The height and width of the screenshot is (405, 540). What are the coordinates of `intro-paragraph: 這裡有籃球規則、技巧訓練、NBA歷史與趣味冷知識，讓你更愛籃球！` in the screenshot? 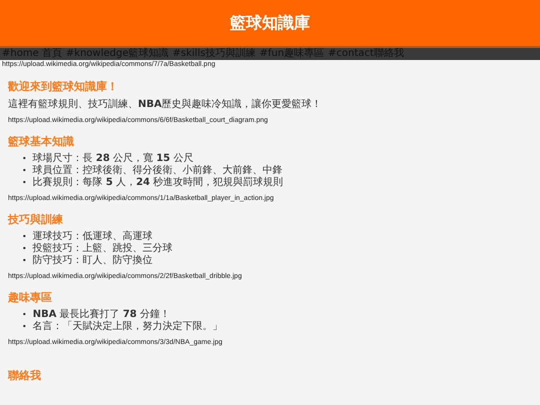 It's located at (165, 104).